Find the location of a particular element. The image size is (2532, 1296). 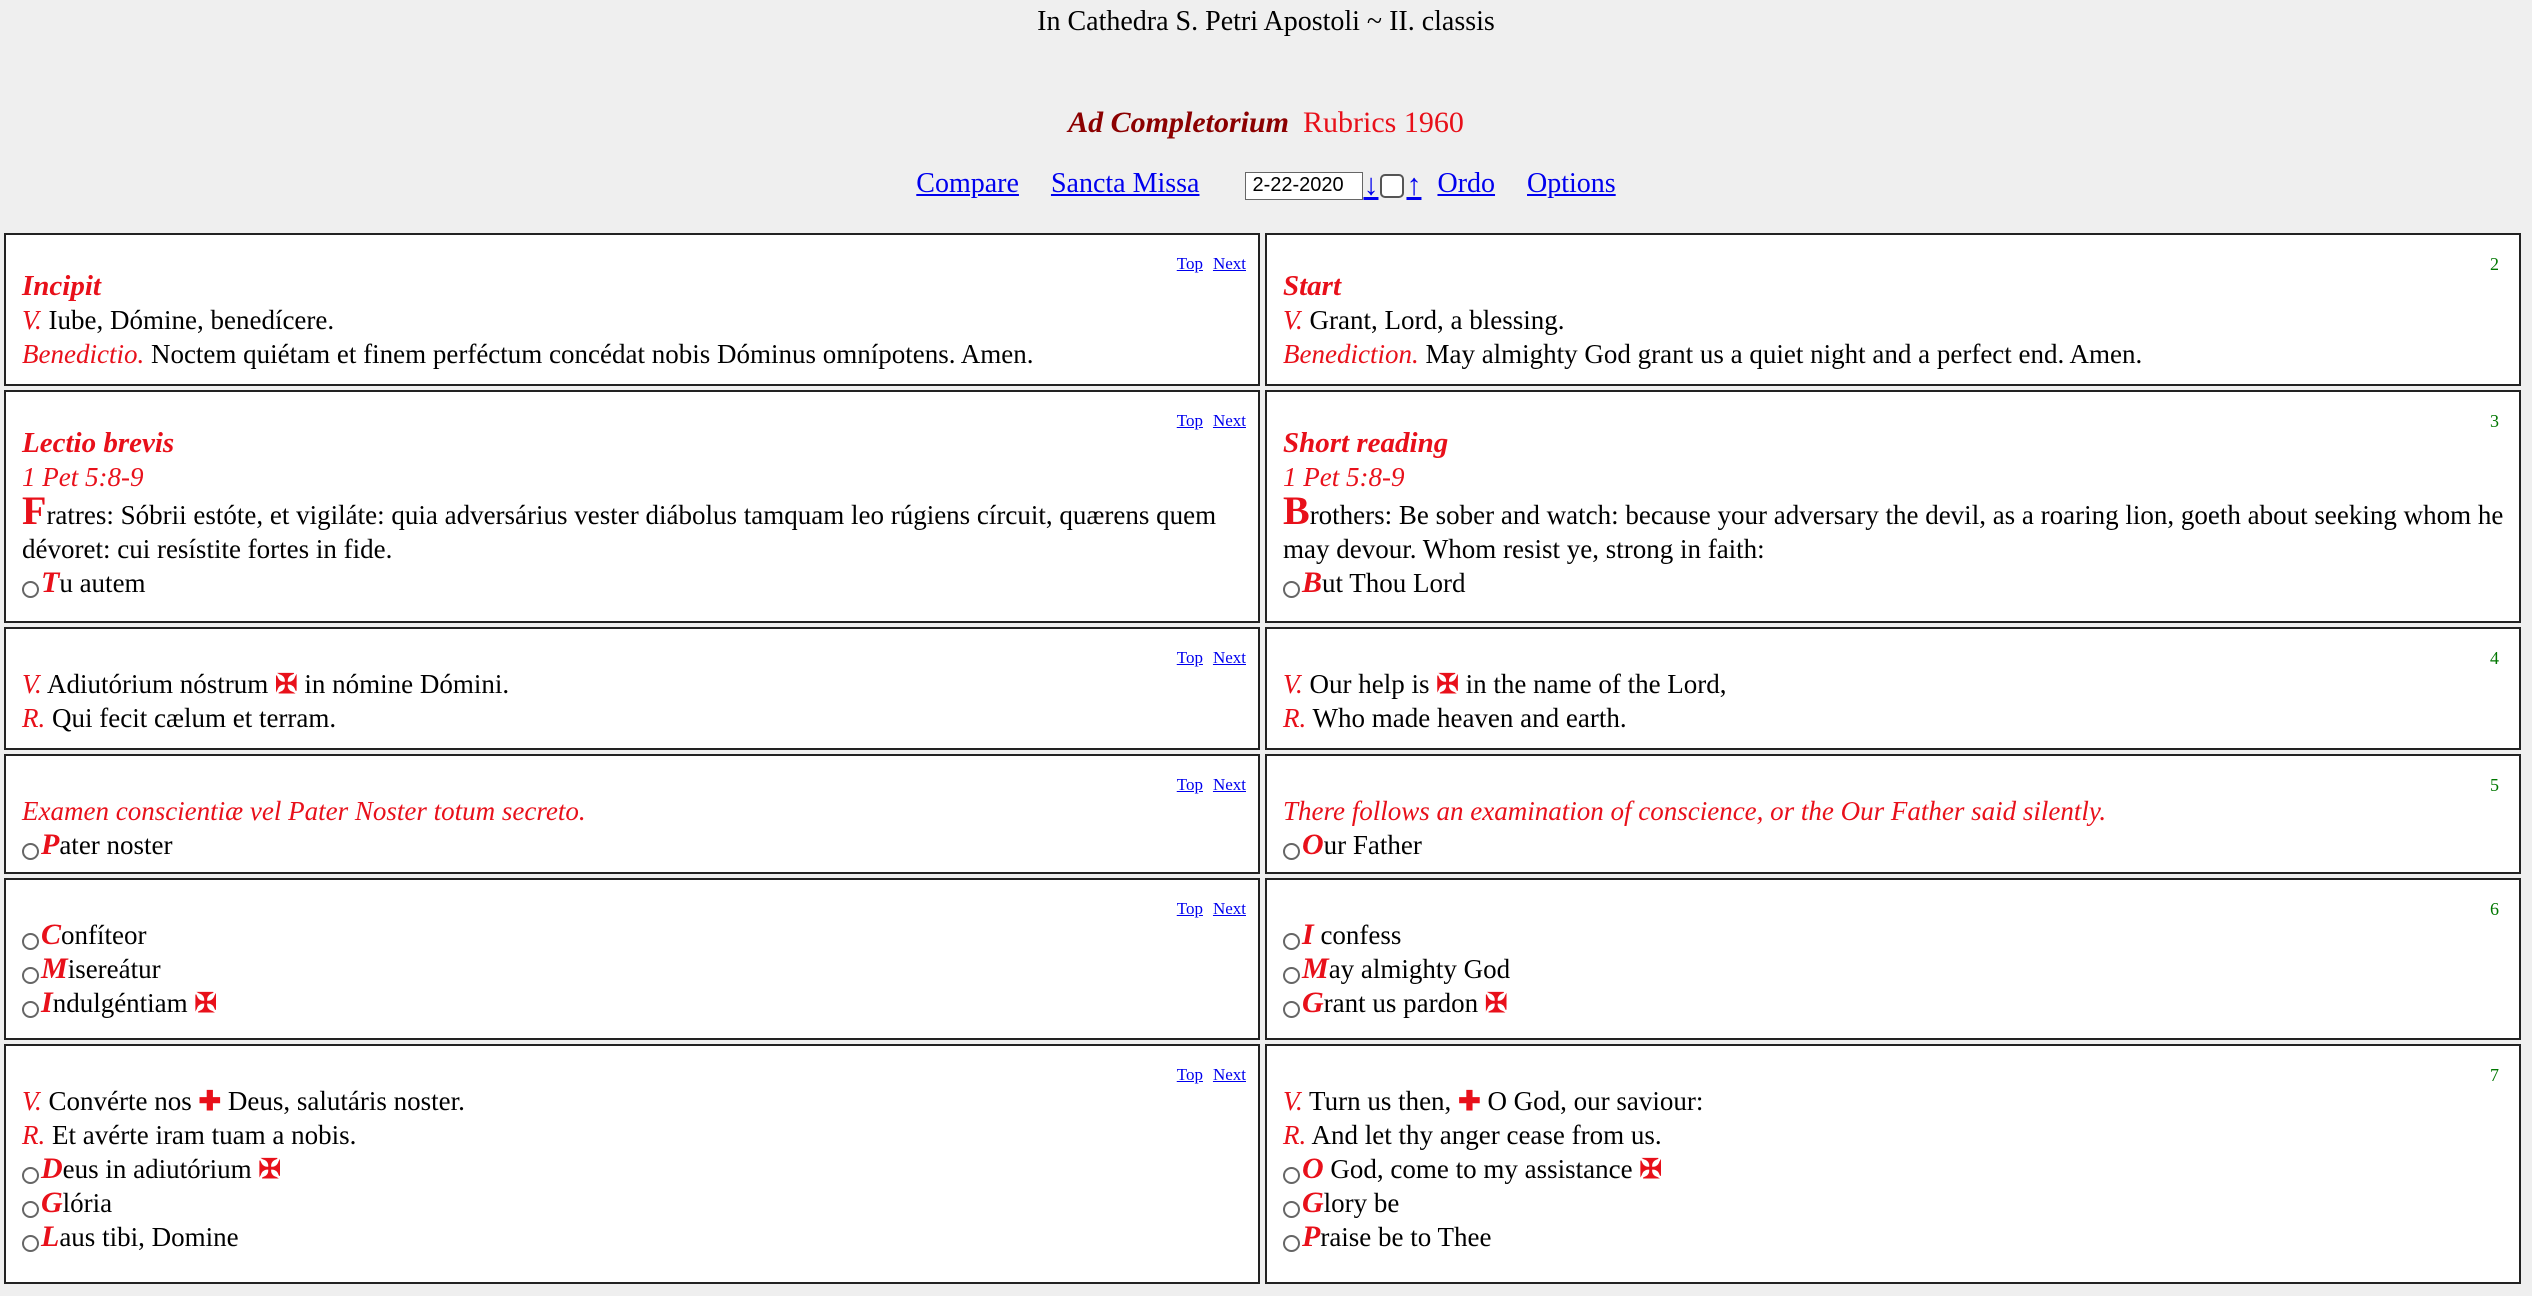

section-heading: Incipit is located at coordinates (61, 286).